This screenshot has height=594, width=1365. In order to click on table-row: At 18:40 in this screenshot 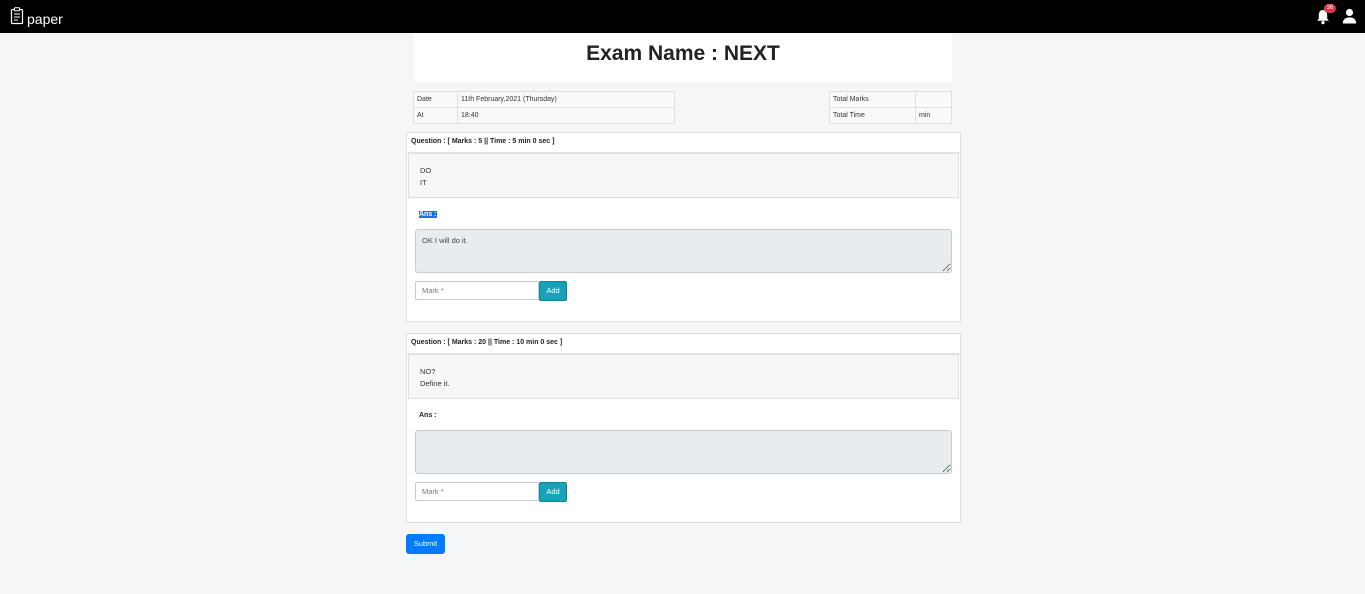, I will do `click(544, 115)`.